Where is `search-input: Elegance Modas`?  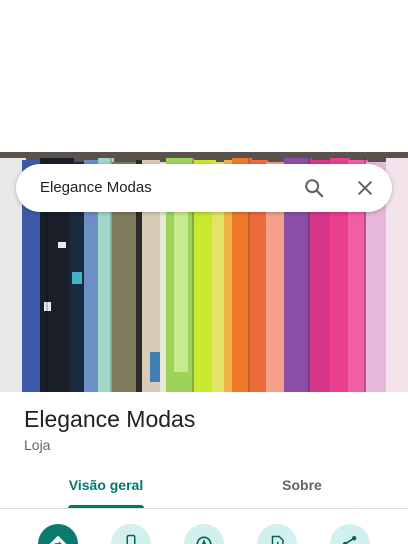 search-input: Elegance Modas is located at coordinates (96, 188).